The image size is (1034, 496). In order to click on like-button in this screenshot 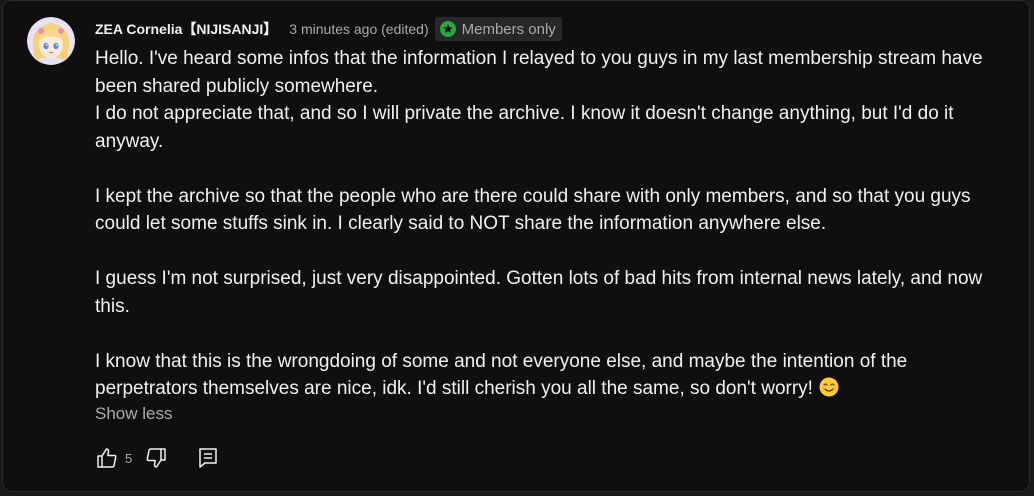, I will do `click(107, 458)`.